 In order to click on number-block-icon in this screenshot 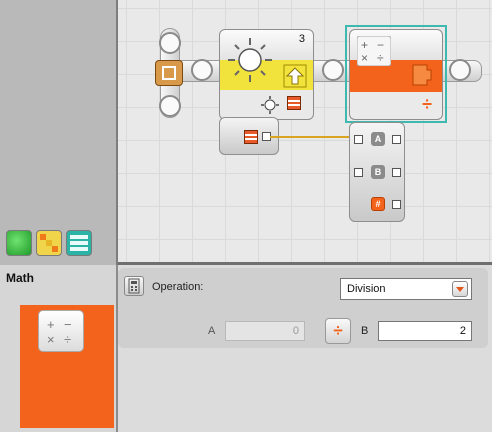, I will do `click(422, 75)`.